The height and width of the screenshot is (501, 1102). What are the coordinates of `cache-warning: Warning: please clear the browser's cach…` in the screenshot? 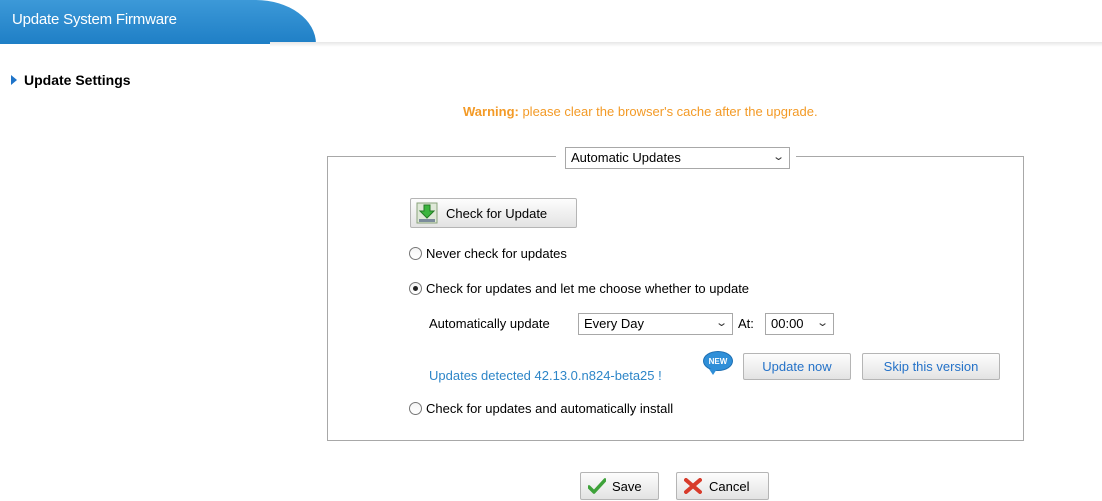 It's located at (640, 111).